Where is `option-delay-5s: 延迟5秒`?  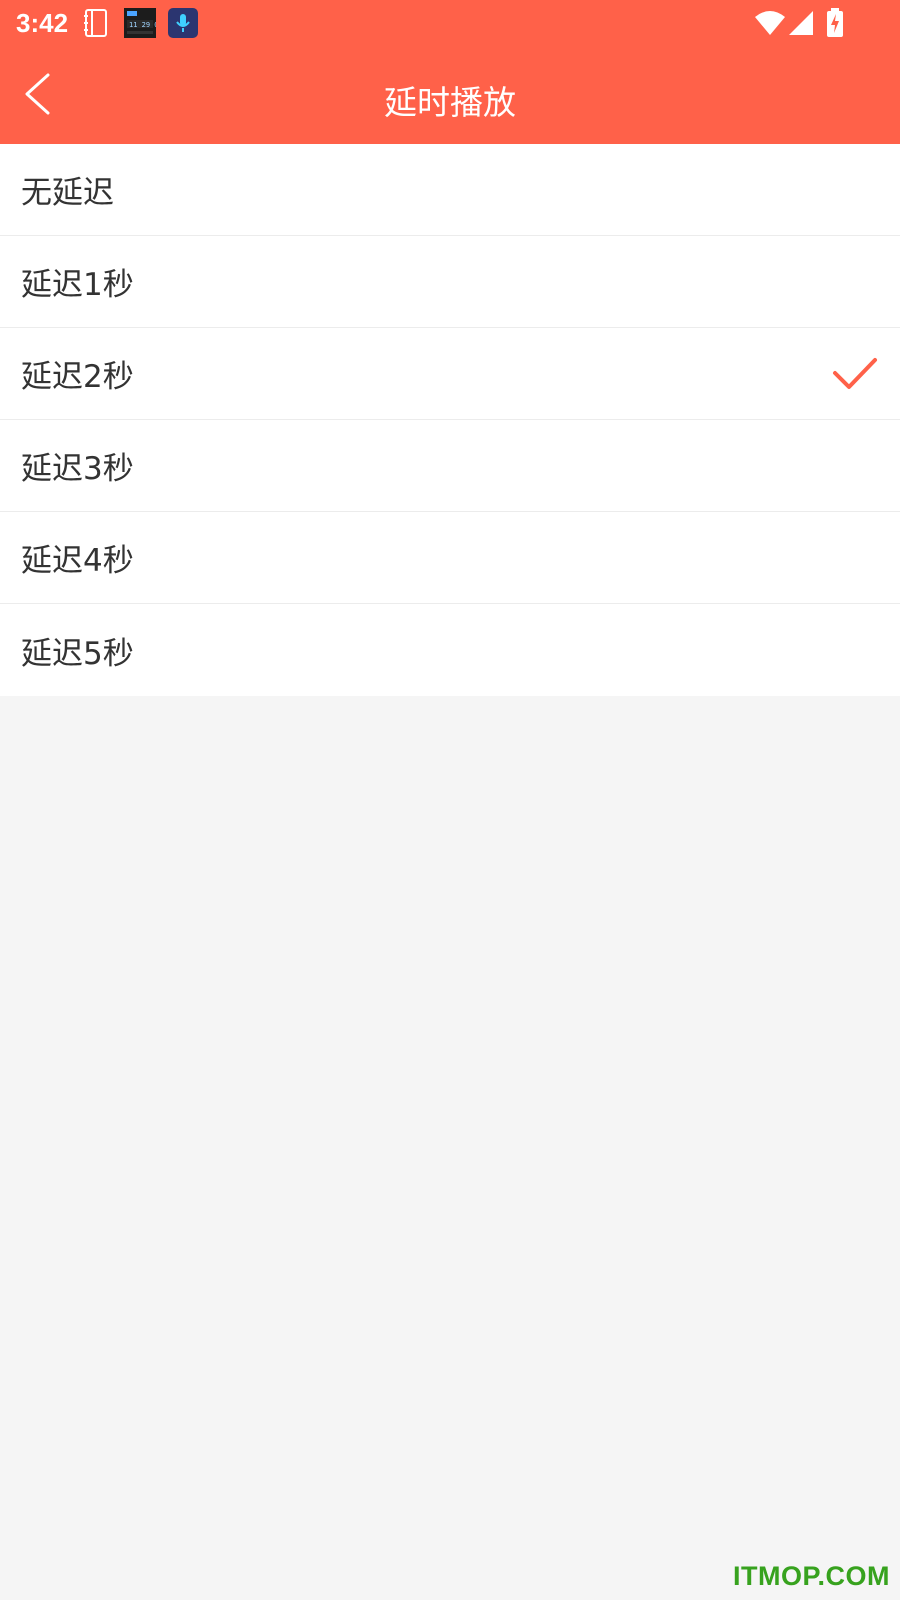 option-delay-5s: 延迟5秒 is located at coordinates (450, 650).